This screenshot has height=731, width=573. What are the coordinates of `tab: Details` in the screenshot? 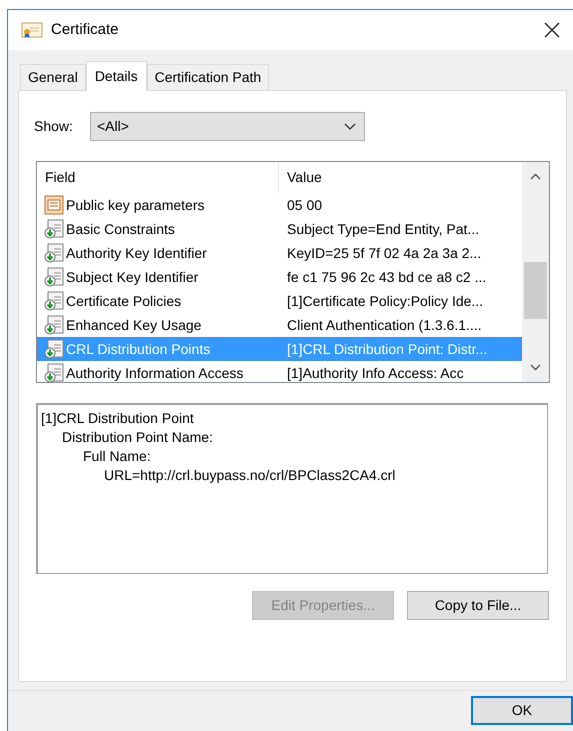 It's located at (116, 76).